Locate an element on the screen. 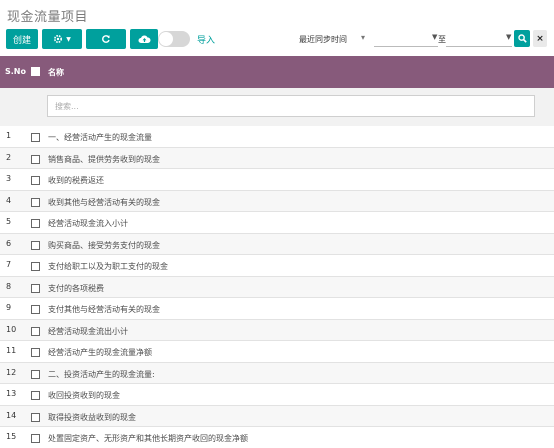 The width and height of the screenshot is (554, 448). row-name: 支付其他与经营活动有关的现金 is located at coordinates (104, 309).